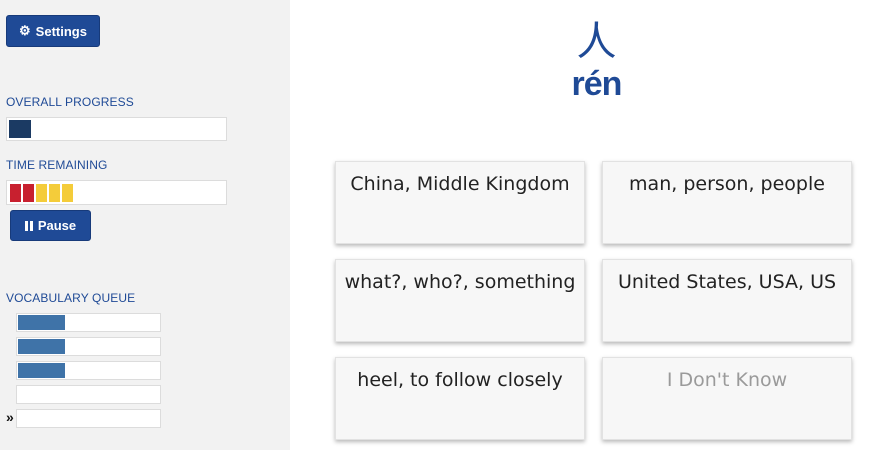 This screenshot has height=450, width=883. I want to click on settings-label: Settings, so click(61, 31).